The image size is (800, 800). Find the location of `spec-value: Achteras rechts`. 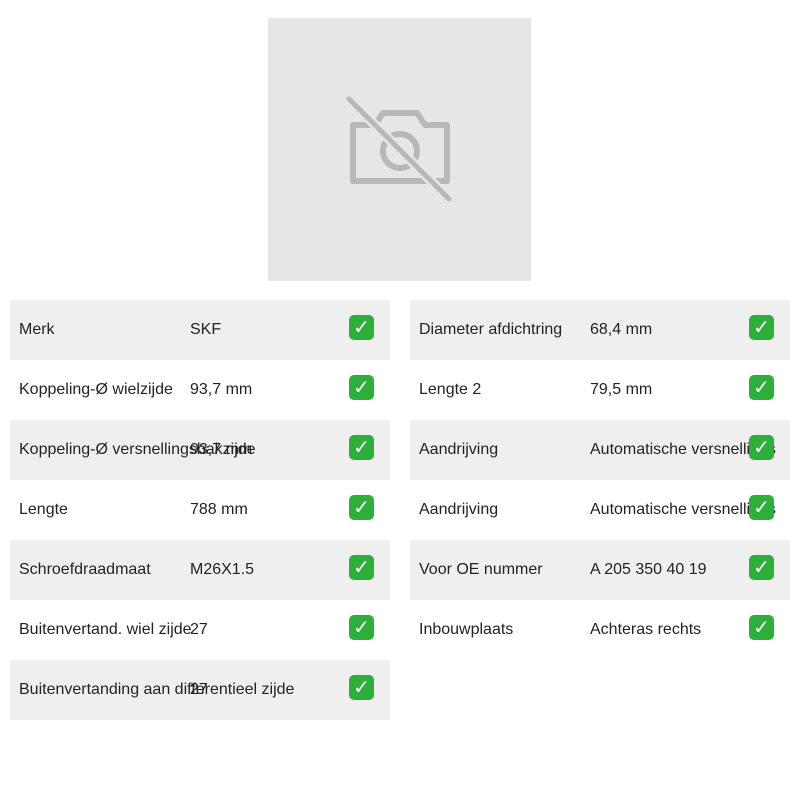

spec-value: Achteras rechts is located at coordinates (646, 629).